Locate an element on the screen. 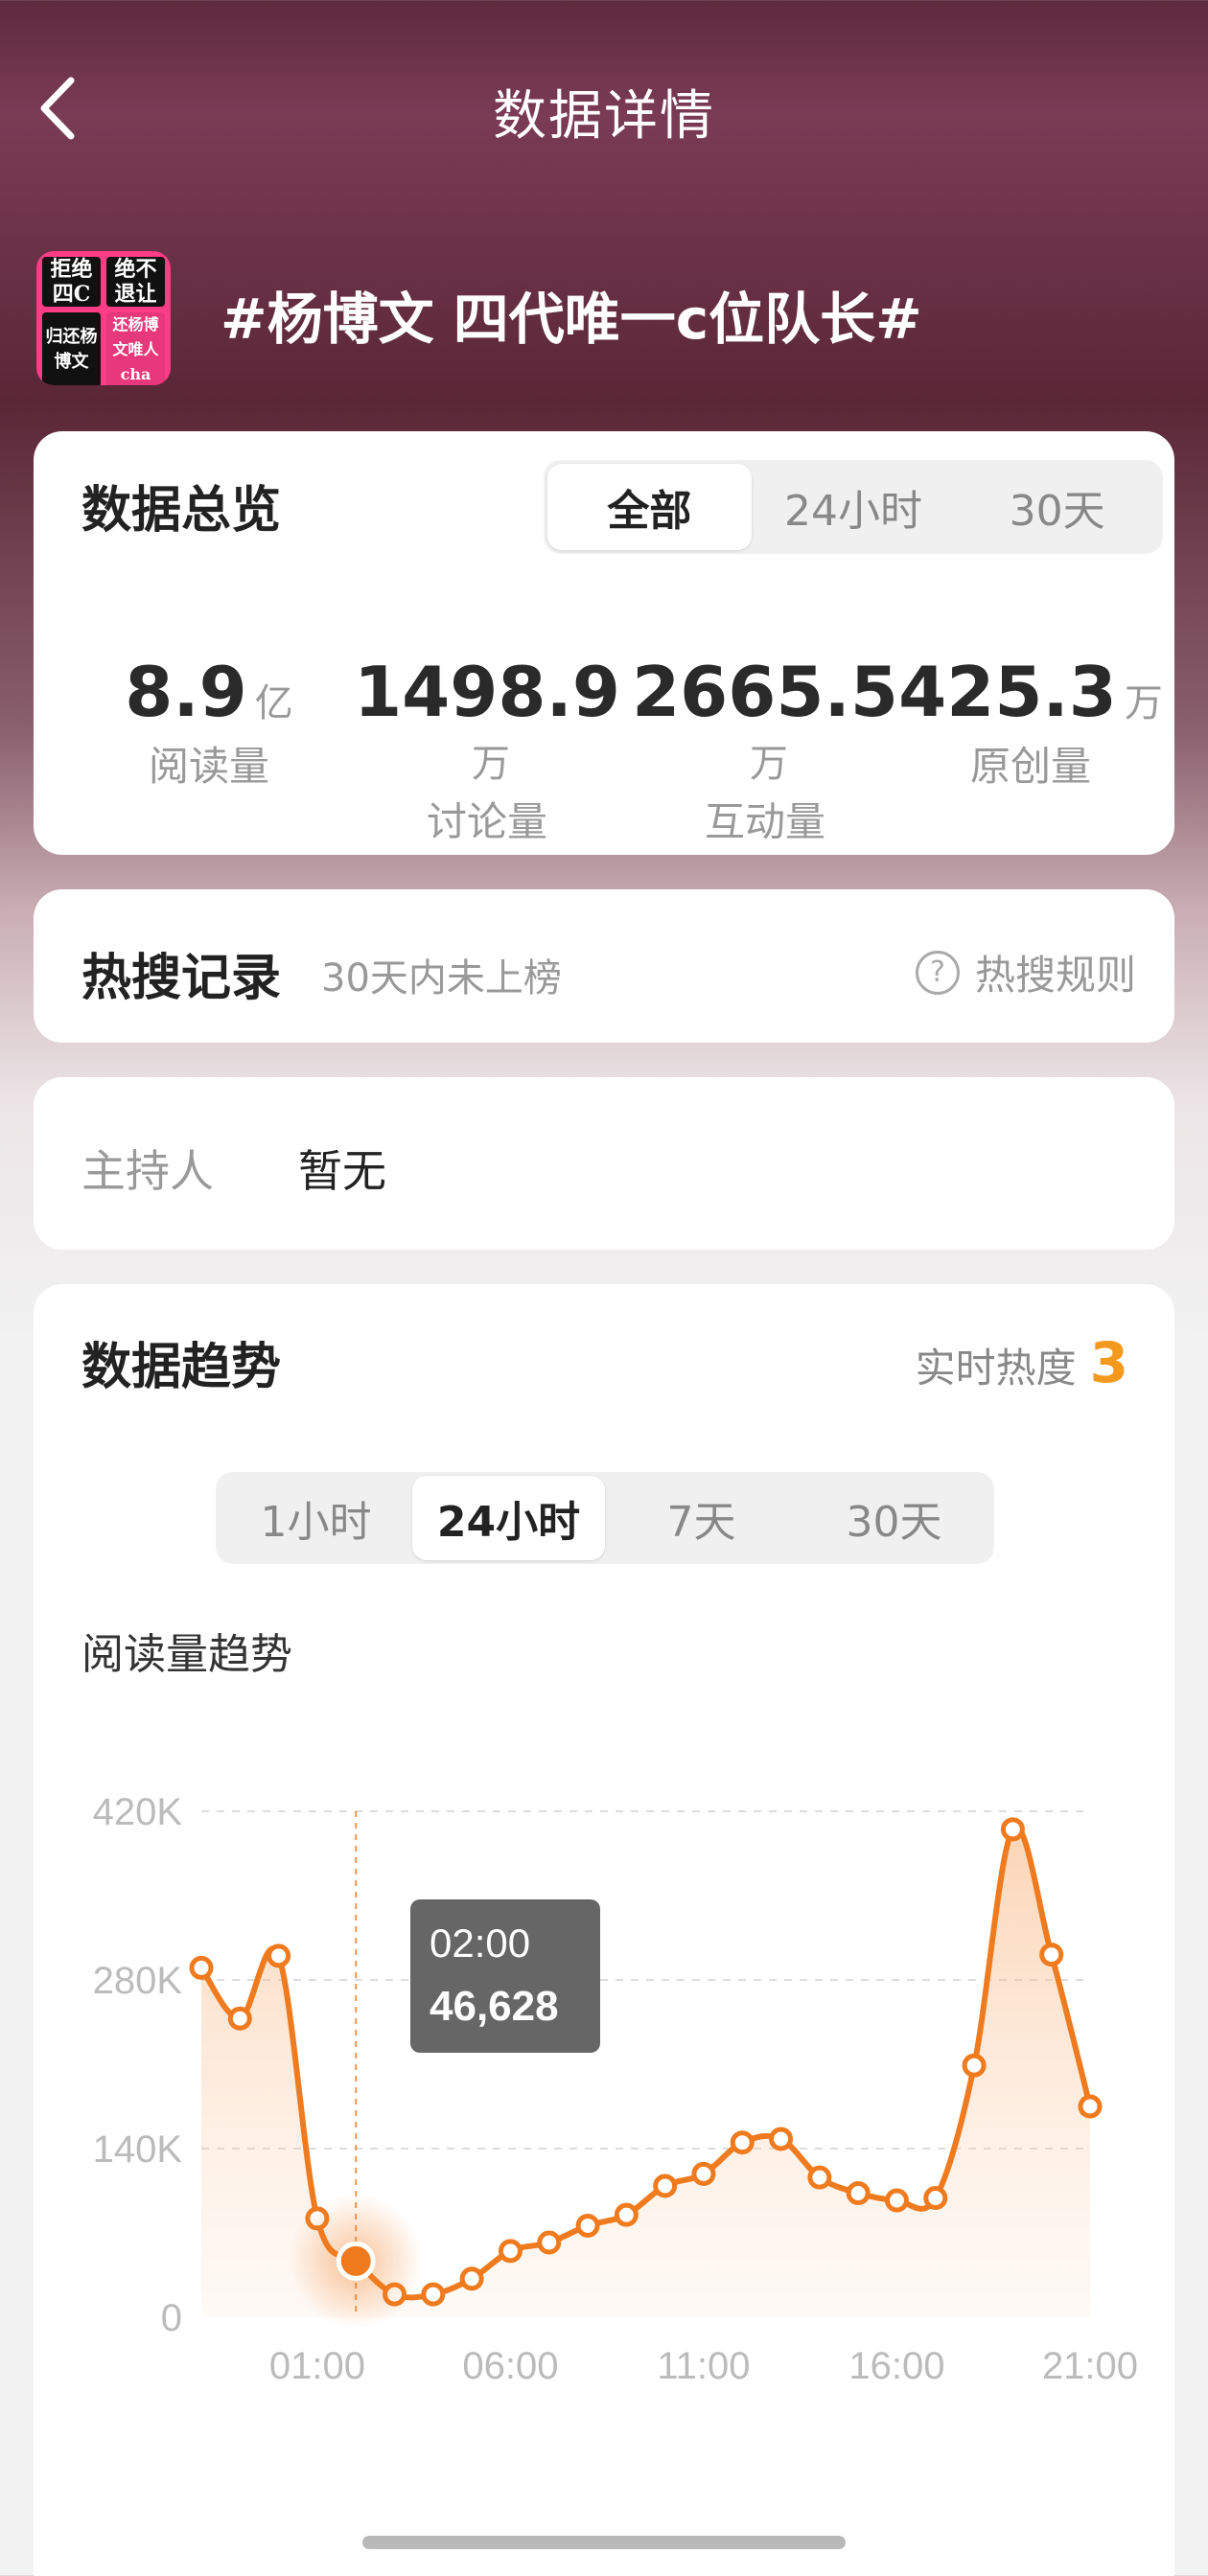 This screenshot has width=1208, height=2576. x-tick-label: 16:00 is located at coordinates (896, 2366).